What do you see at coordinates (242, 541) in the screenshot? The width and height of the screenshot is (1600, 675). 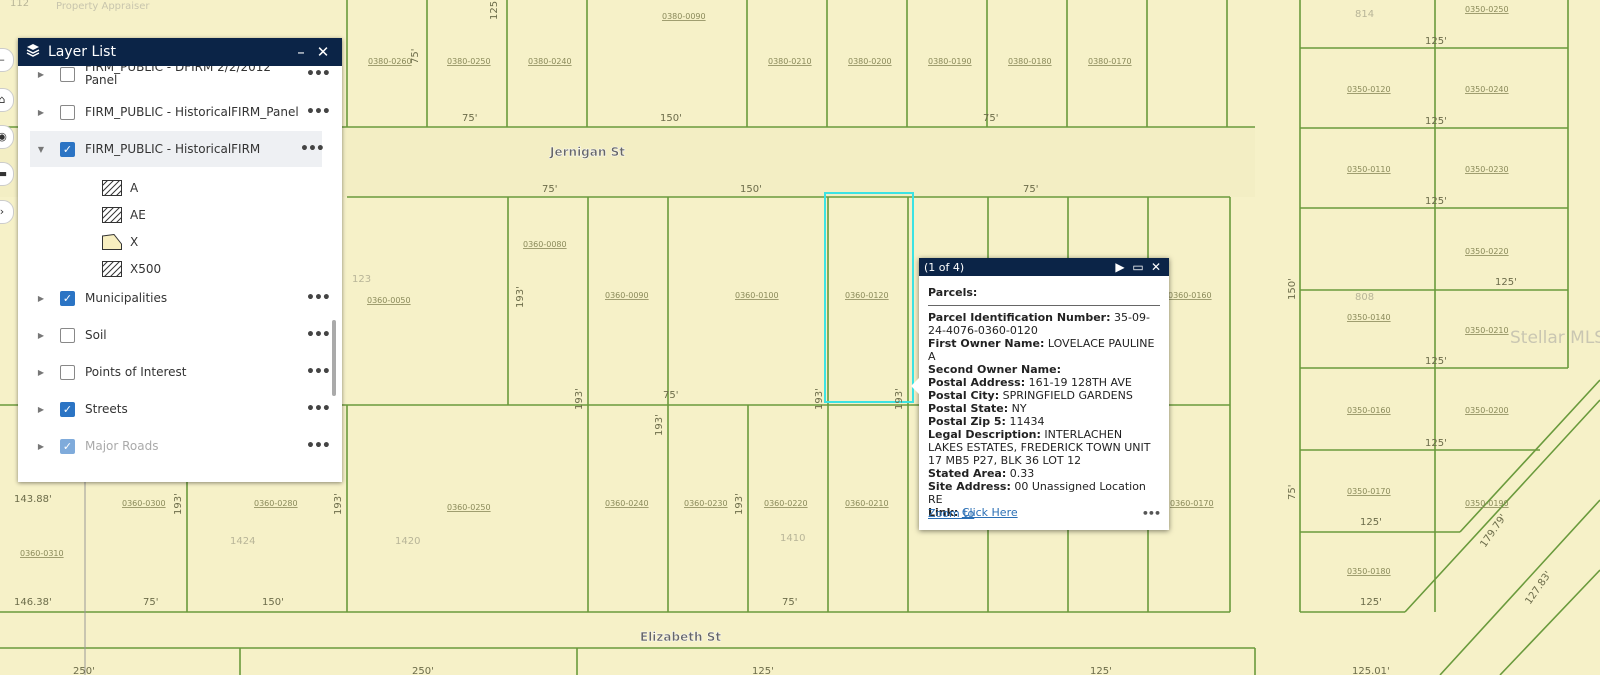 I see `lot-number: 1424` at bounding box center [242, 541].